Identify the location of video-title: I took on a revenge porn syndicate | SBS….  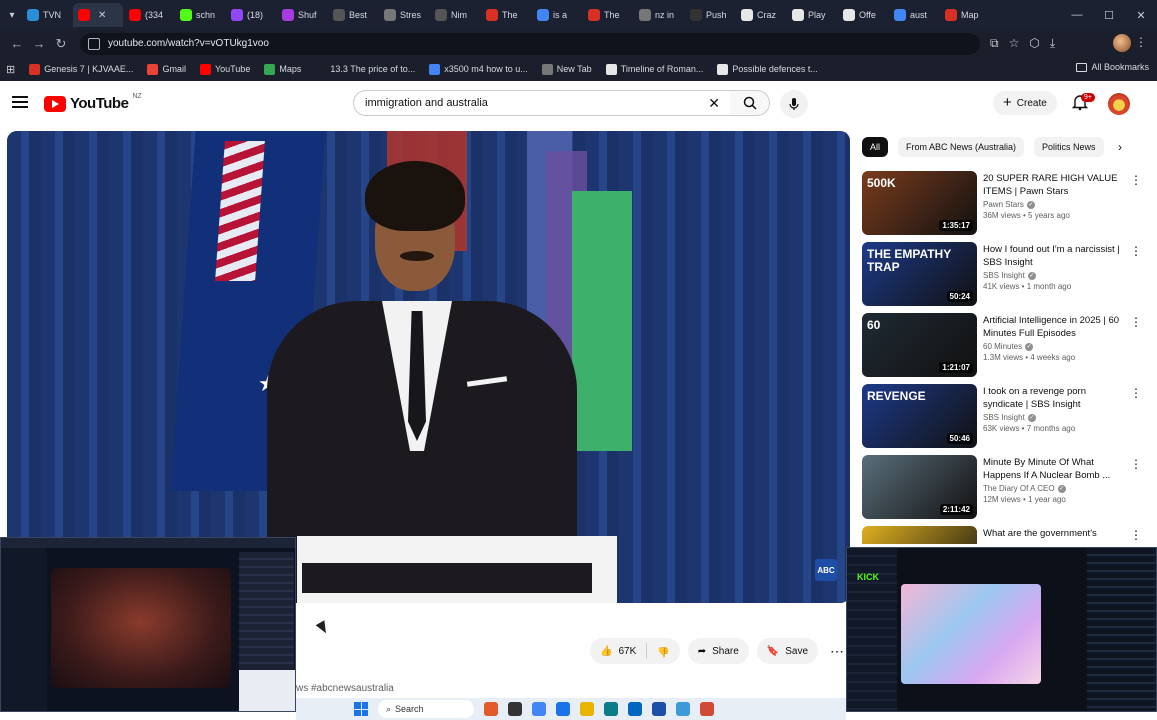
(1053, 398).